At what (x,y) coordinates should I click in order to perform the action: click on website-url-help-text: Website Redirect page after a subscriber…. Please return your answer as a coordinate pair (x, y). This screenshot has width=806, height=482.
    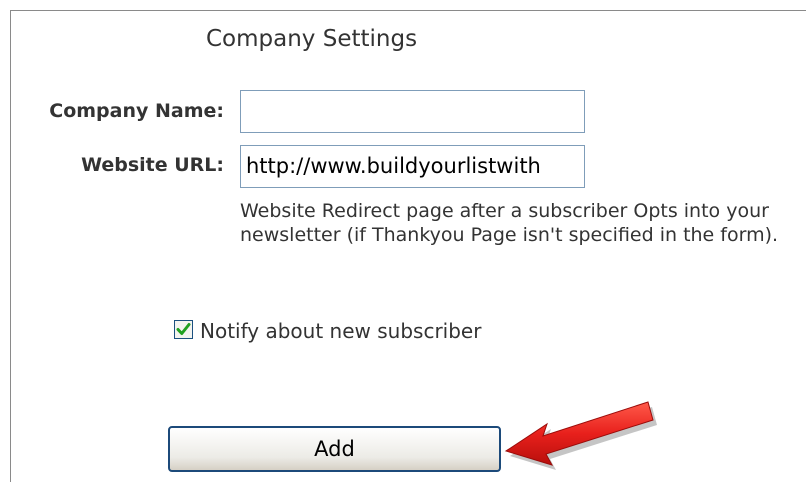
    Looking at the image, I should click on (509, 223).